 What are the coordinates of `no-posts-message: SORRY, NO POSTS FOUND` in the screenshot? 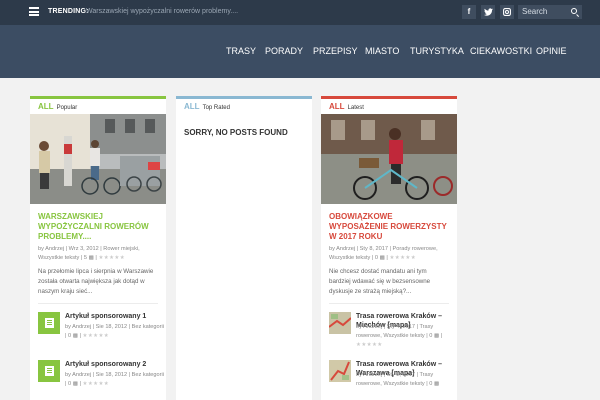 It's located at (236, 132).